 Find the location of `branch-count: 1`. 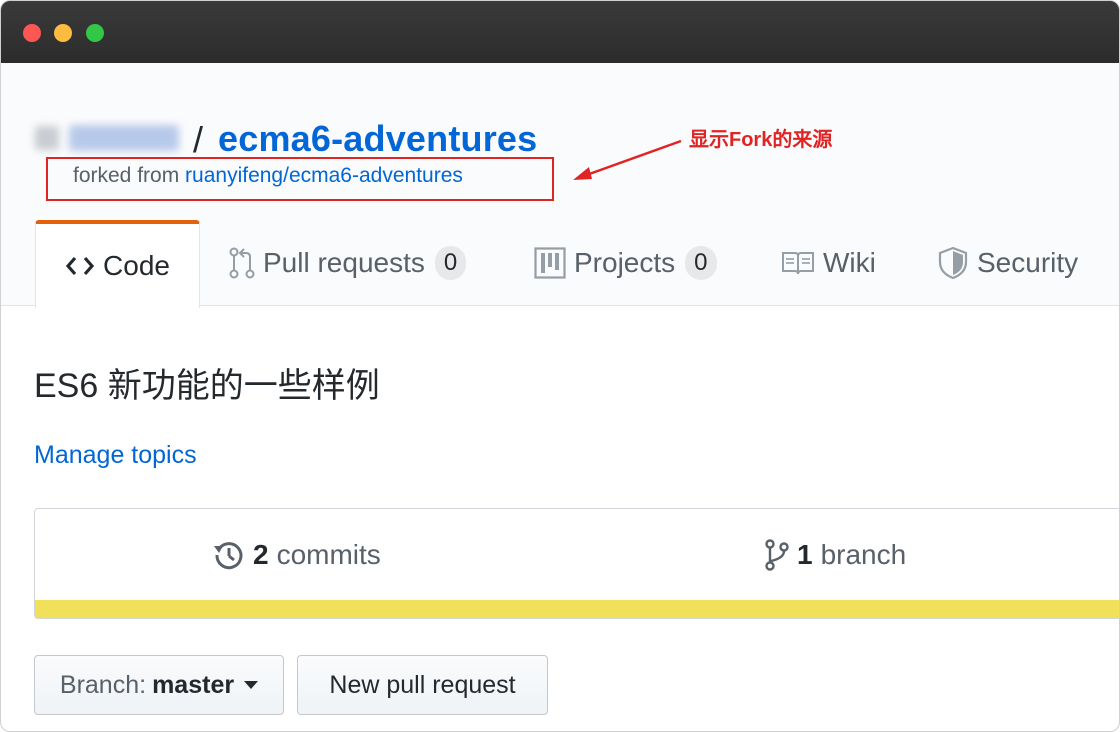

branch-count: 1 is located at coordinates (805, 554).